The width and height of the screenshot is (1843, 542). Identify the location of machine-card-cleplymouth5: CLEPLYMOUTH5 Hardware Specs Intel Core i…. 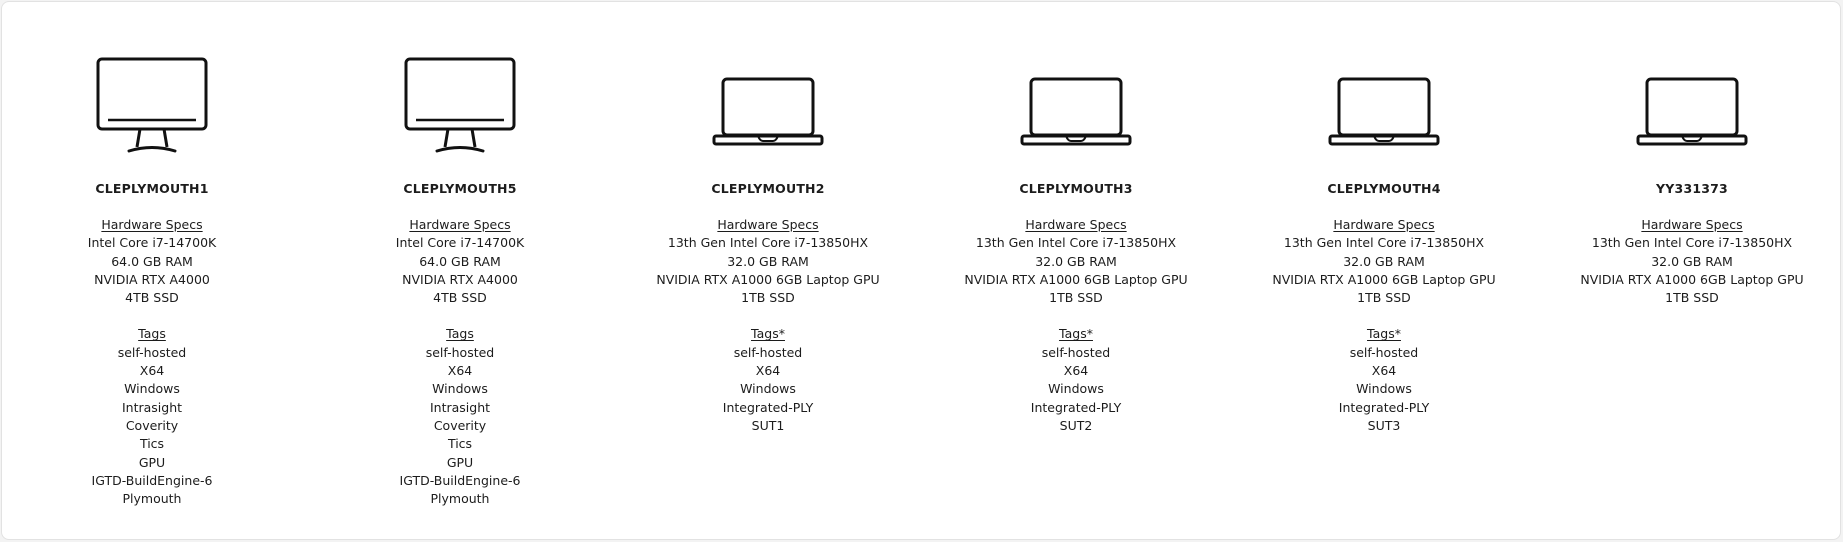
(460, 281).